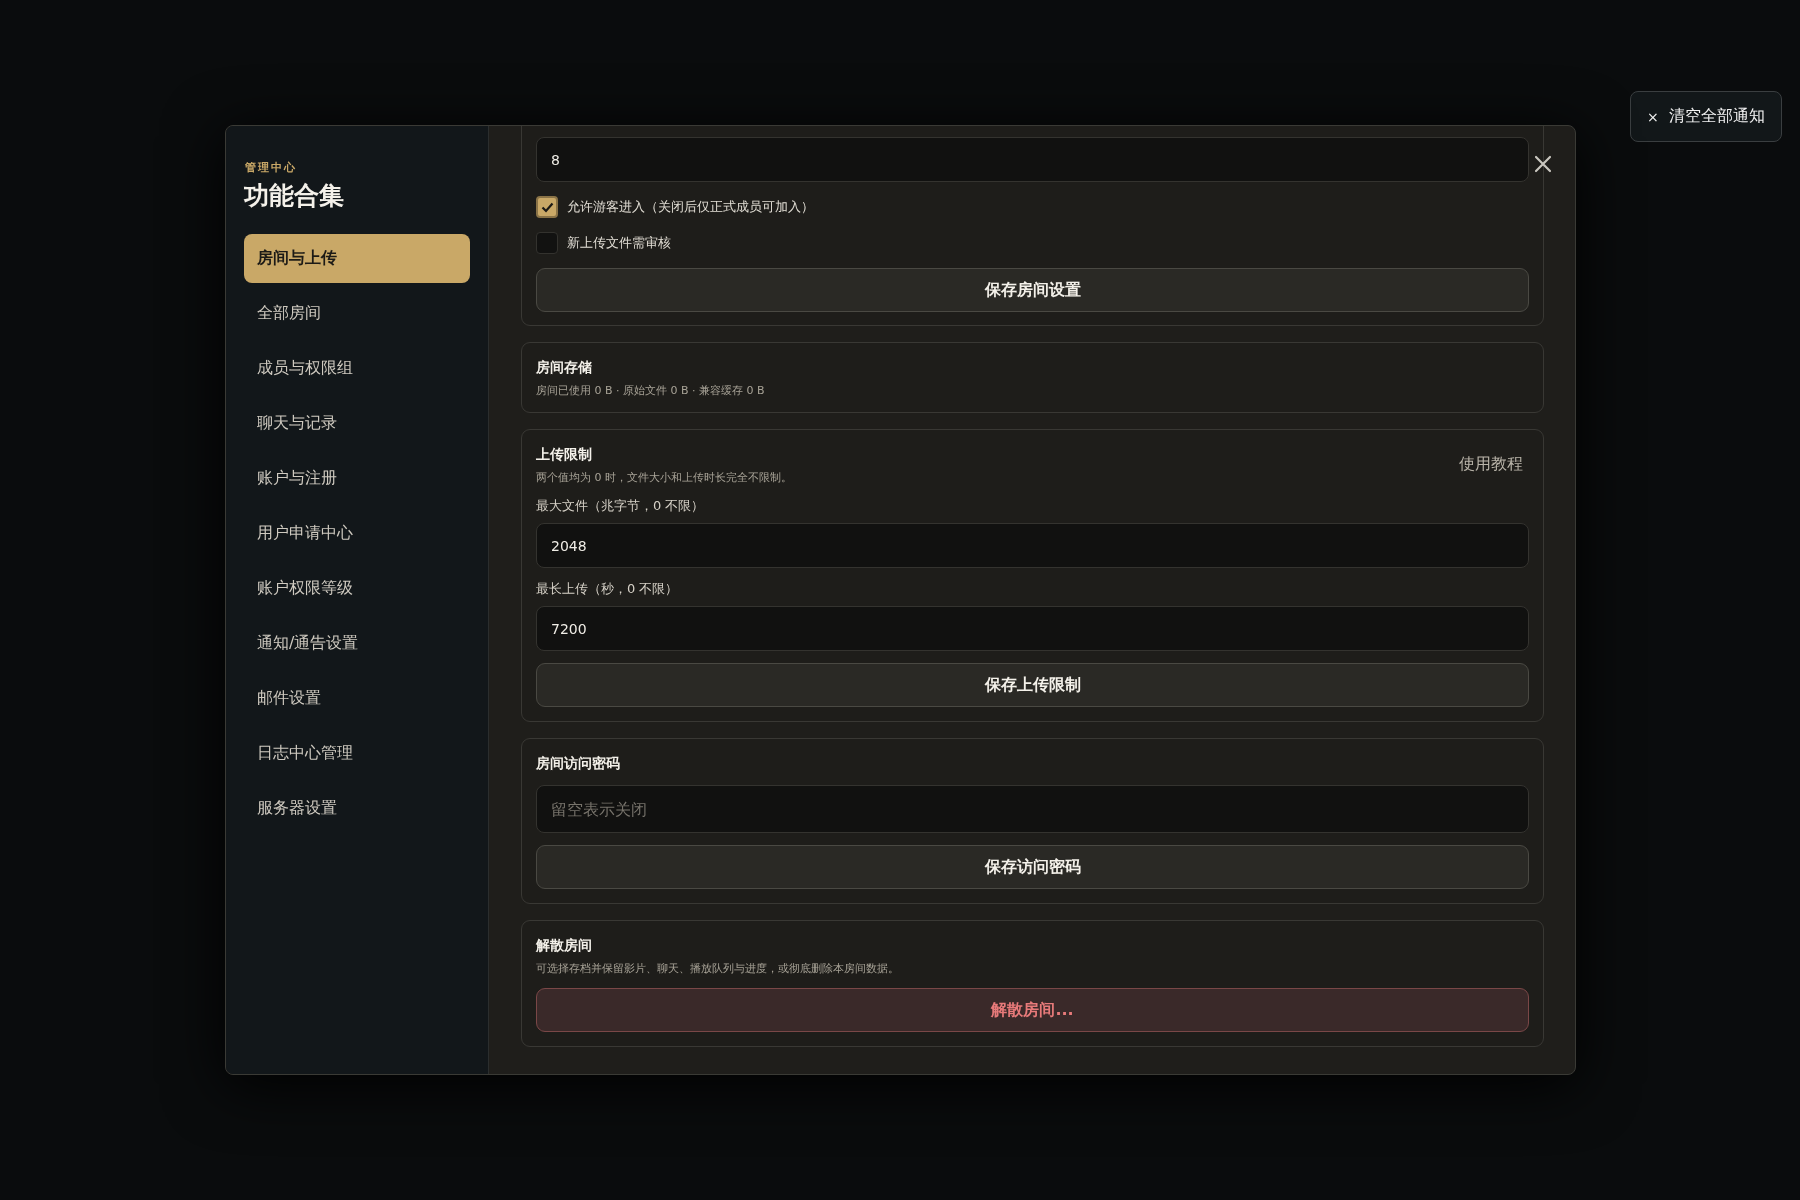  What do you see at coordinates (664, 477) in the screenshot?
I see `card-description: 两个值均为 0 时，文件大小和上传时长完全不限制。` at bounding box center [664, 477].